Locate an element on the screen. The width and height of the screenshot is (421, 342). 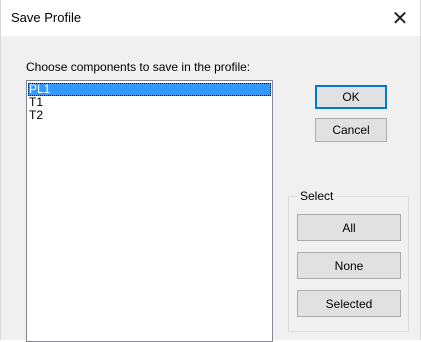
ok-button: OK is located at coordinates (351, 97).